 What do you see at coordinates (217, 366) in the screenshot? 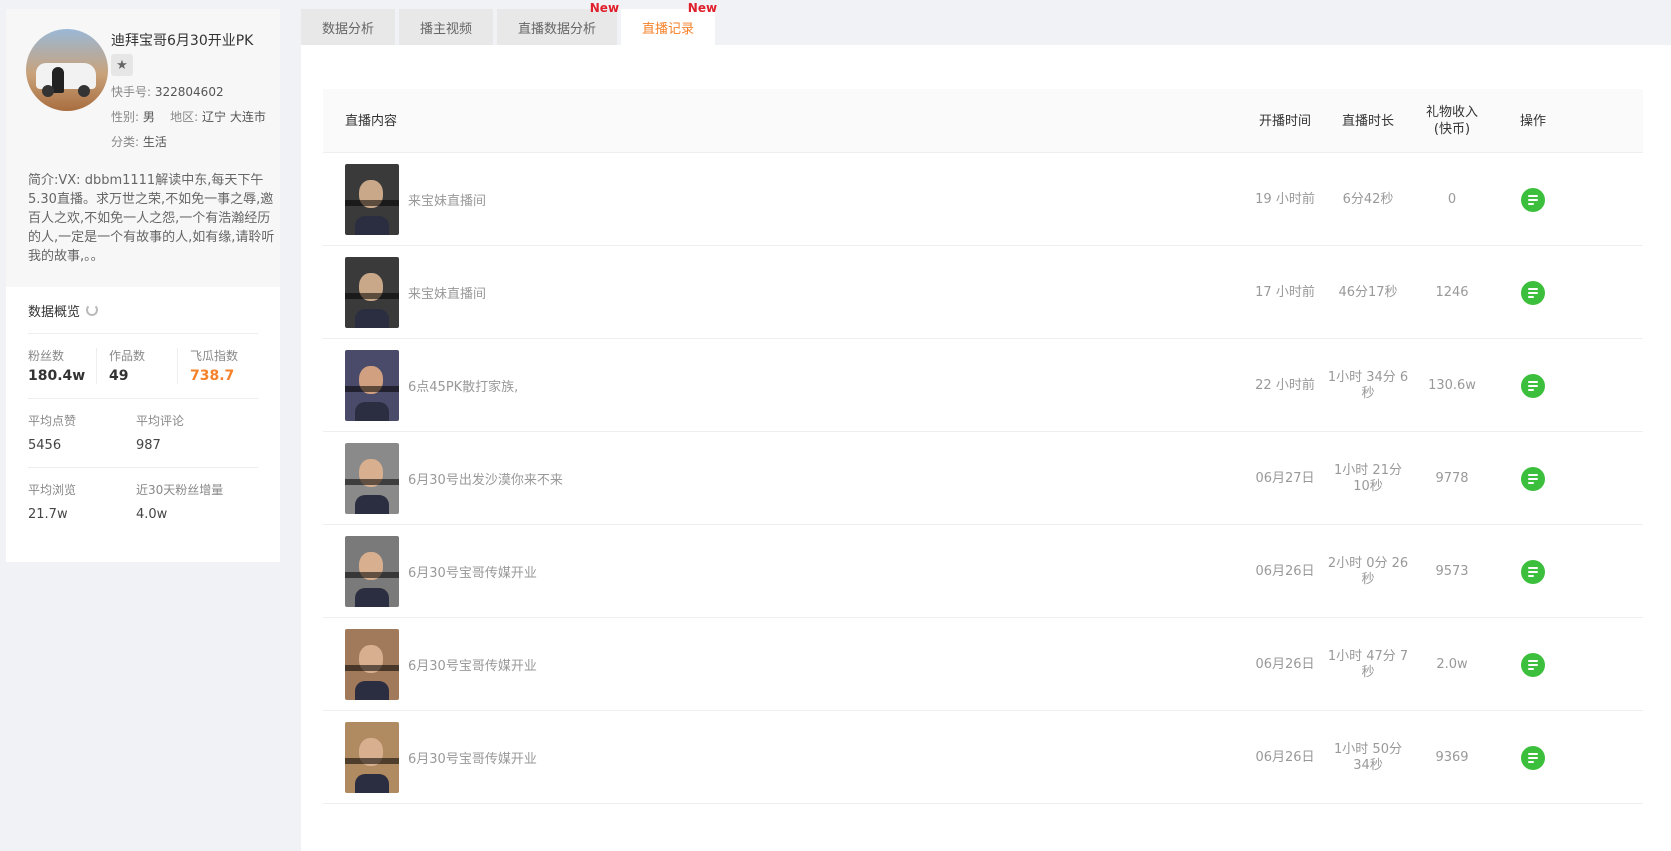
I see `index-stat: 飞瓜指数 738.7` at bounding box center [217, 366].